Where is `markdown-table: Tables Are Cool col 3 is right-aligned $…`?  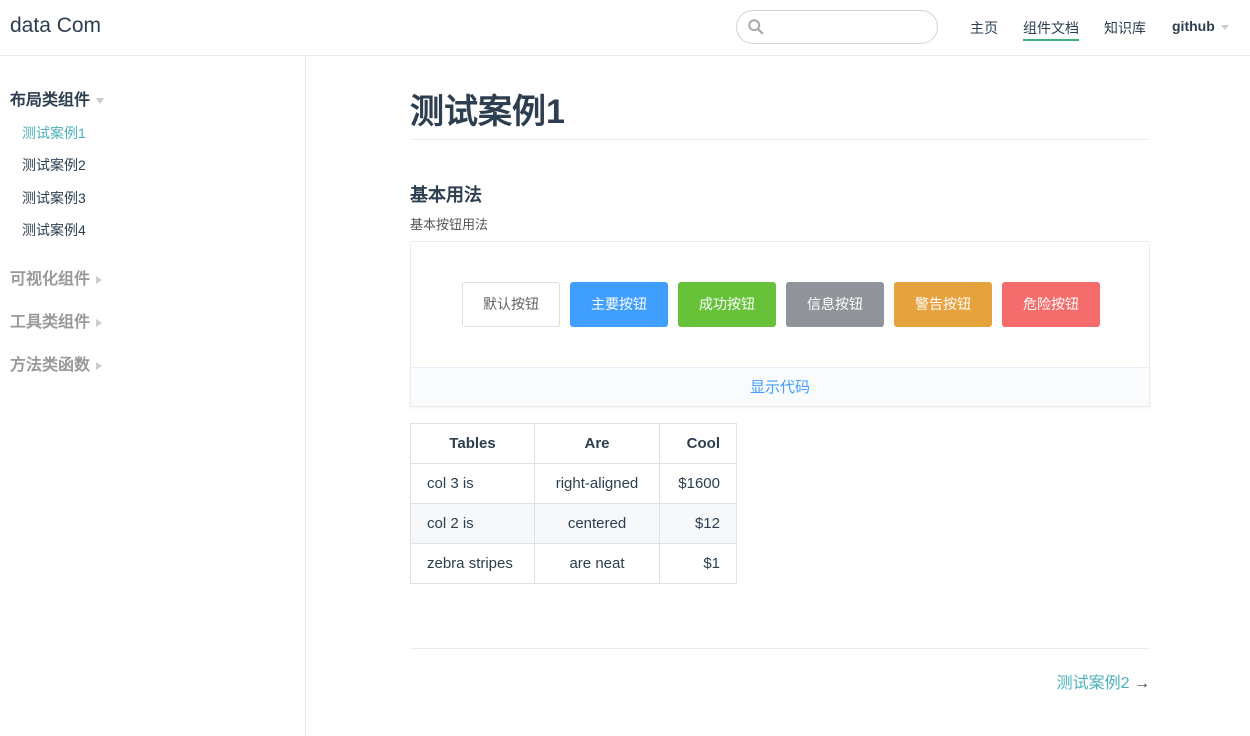 markdown-table: Tables Are Cool col 3 is right-aligned $… is located at coordinates (573, 503).